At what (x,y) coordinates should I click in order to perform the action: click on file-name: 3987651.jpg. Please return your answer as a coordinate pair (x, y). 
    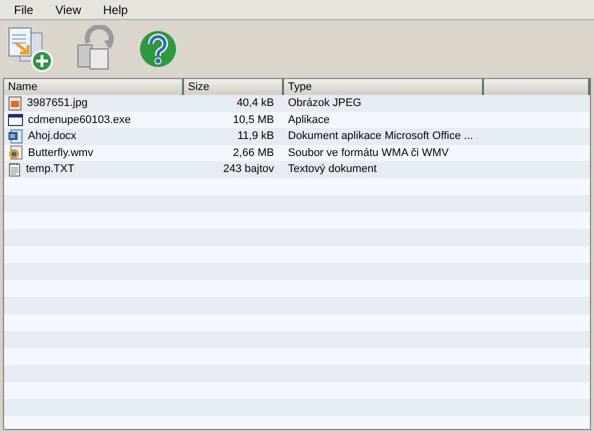
    Looking at the image, I should click on (57, 103).